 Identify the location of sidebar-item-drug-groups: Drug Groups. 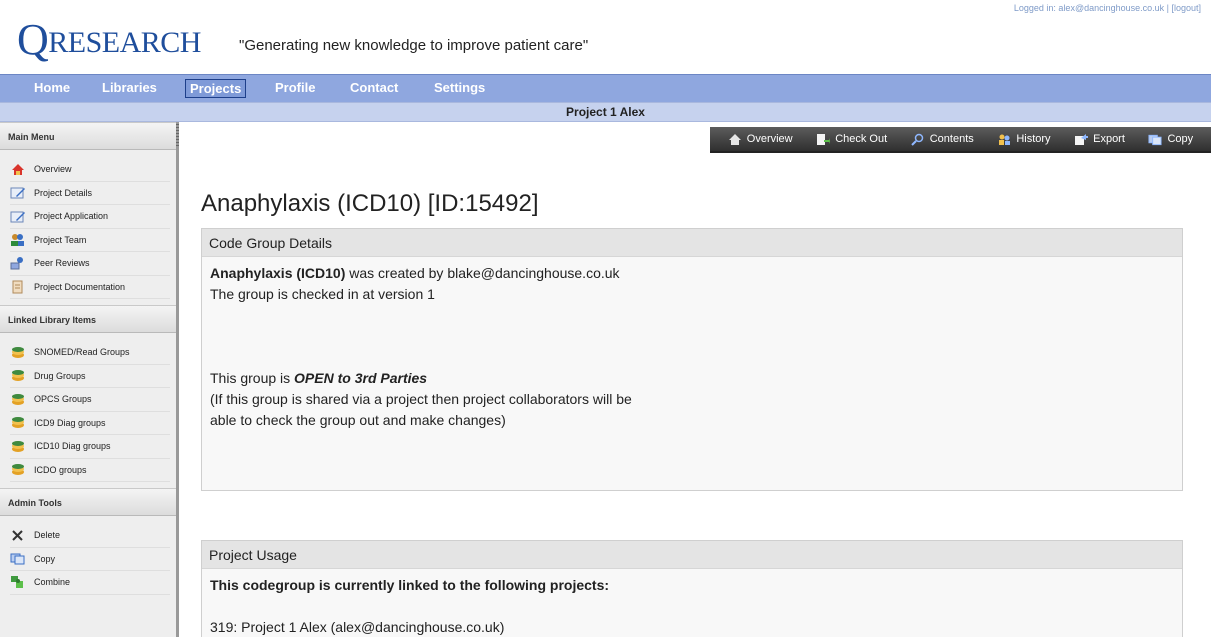
(90, 376).